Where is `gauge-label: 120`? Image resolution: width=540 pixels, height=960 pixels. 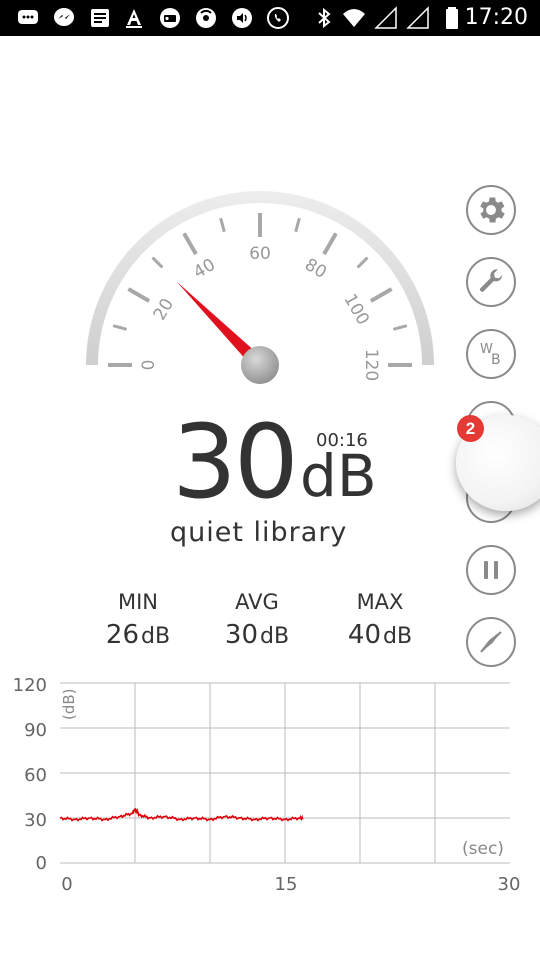 gauge-label: 120 is located at coordinates (371, 365).